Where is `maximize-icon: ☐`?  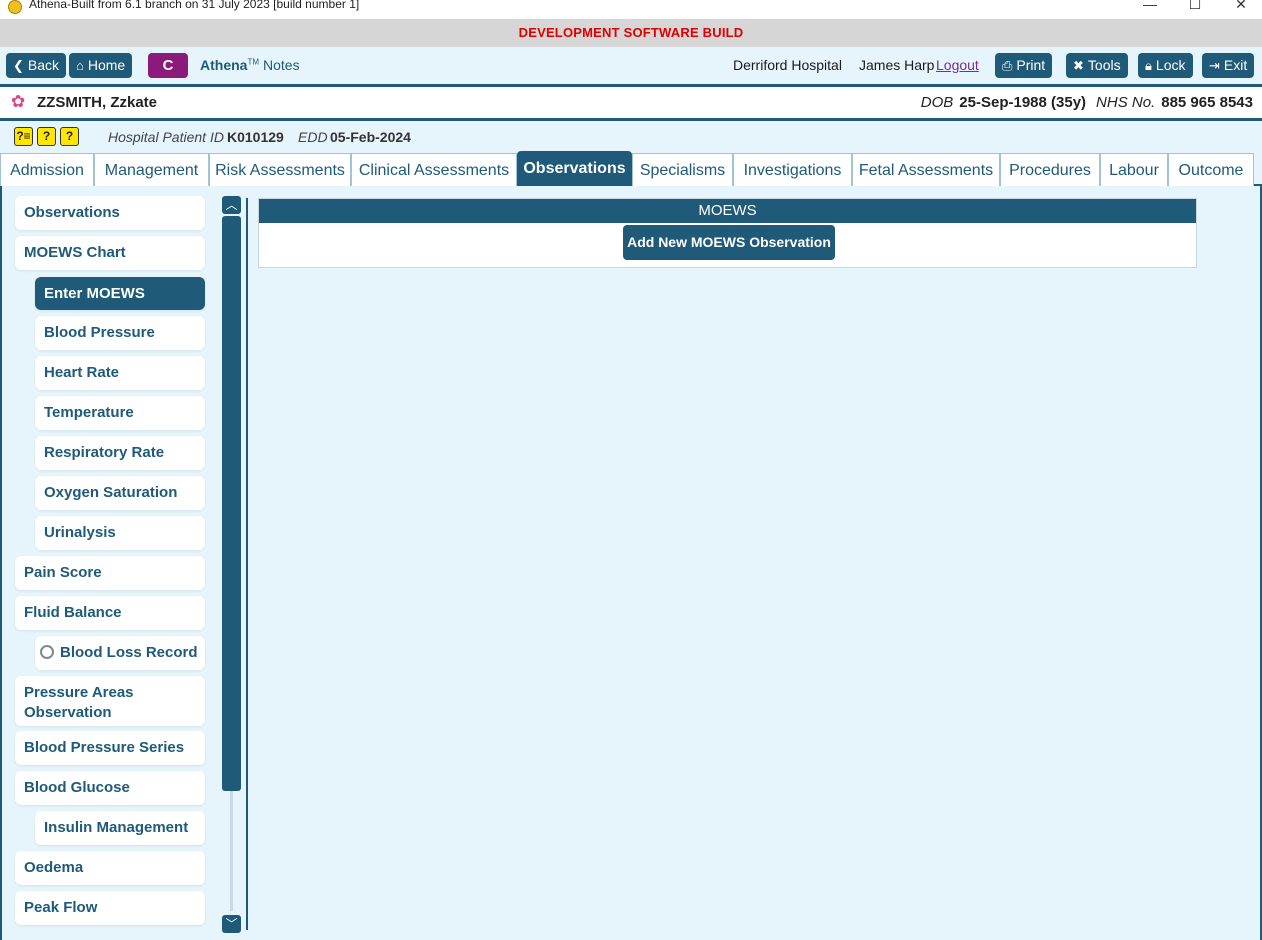 maximize-icon: ☐ is located at coordinates (1195, 6).